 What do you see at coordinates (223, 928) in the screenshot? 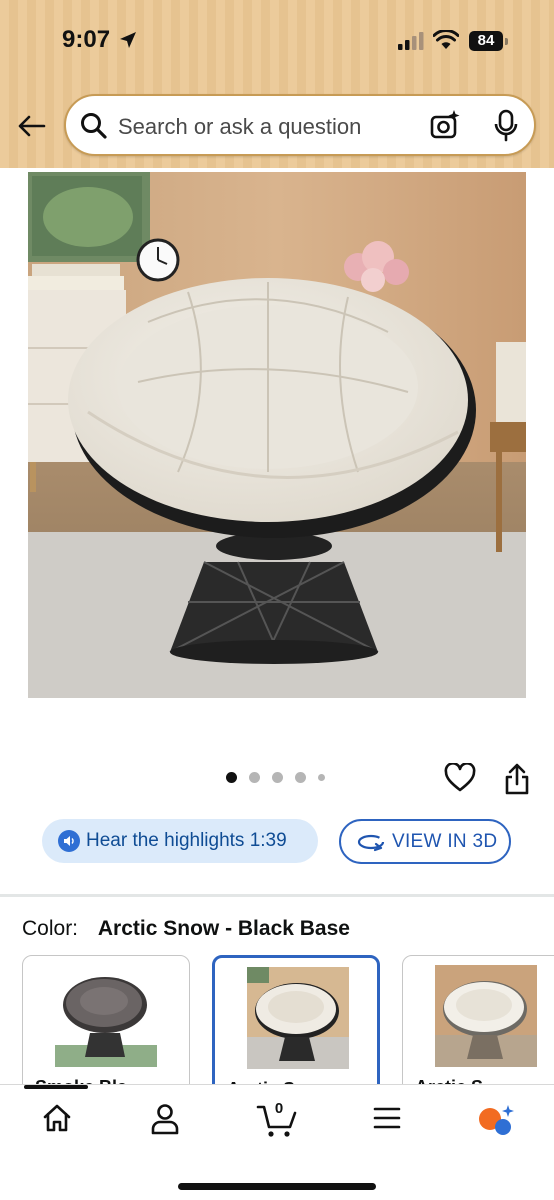
I see `selected-color-value: Arctic Snow - Black Base` at bounding box center [223, 928].